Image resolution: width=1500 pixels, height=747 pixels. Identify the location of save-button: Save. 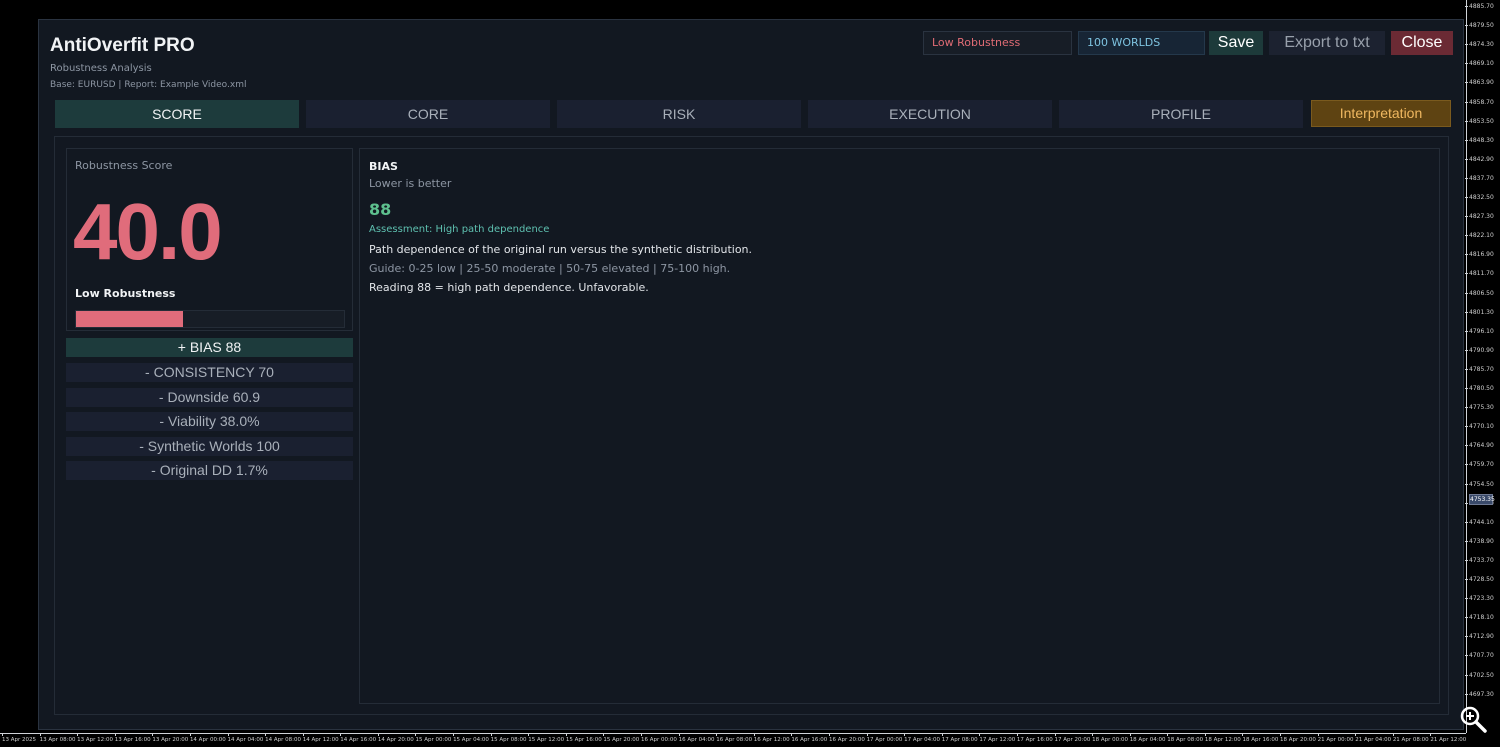
(1236, 43).